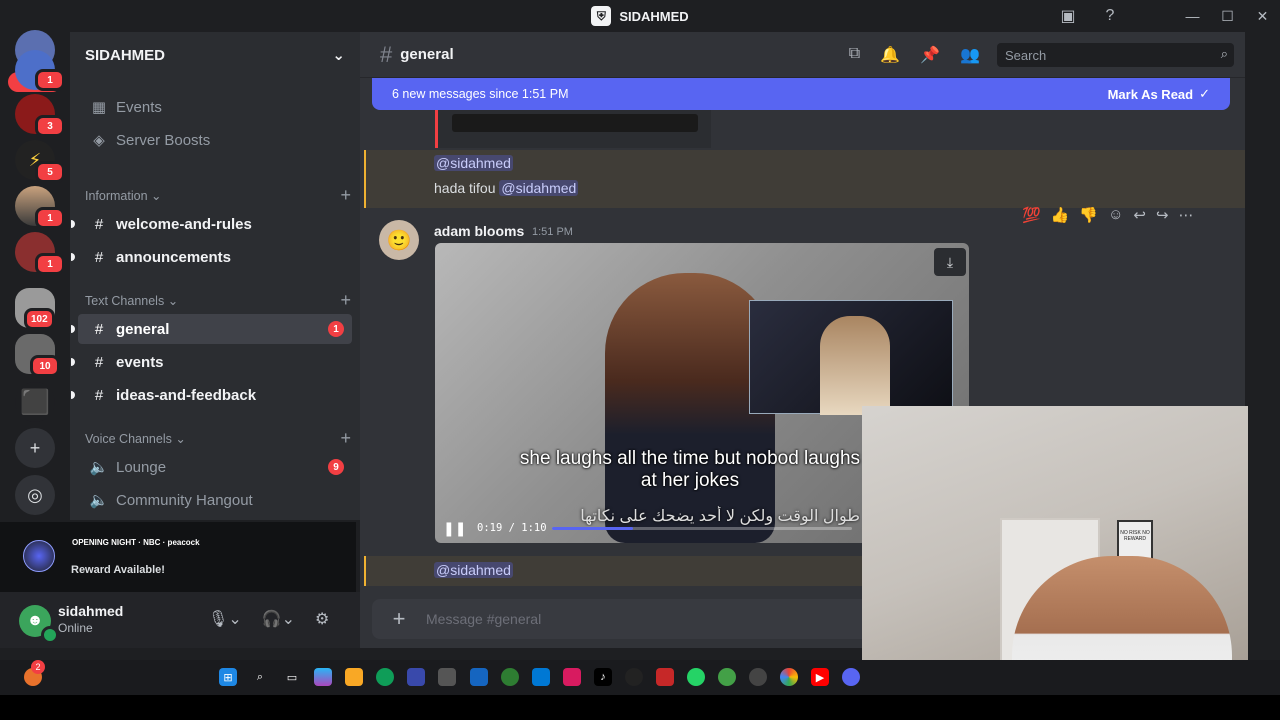 The height and width of the screenshot is (720, 1280). What do you see at coordinates (479, 231) in the screenshot?
I see `message-author: adam blooms` at bounding box center [479, 231].